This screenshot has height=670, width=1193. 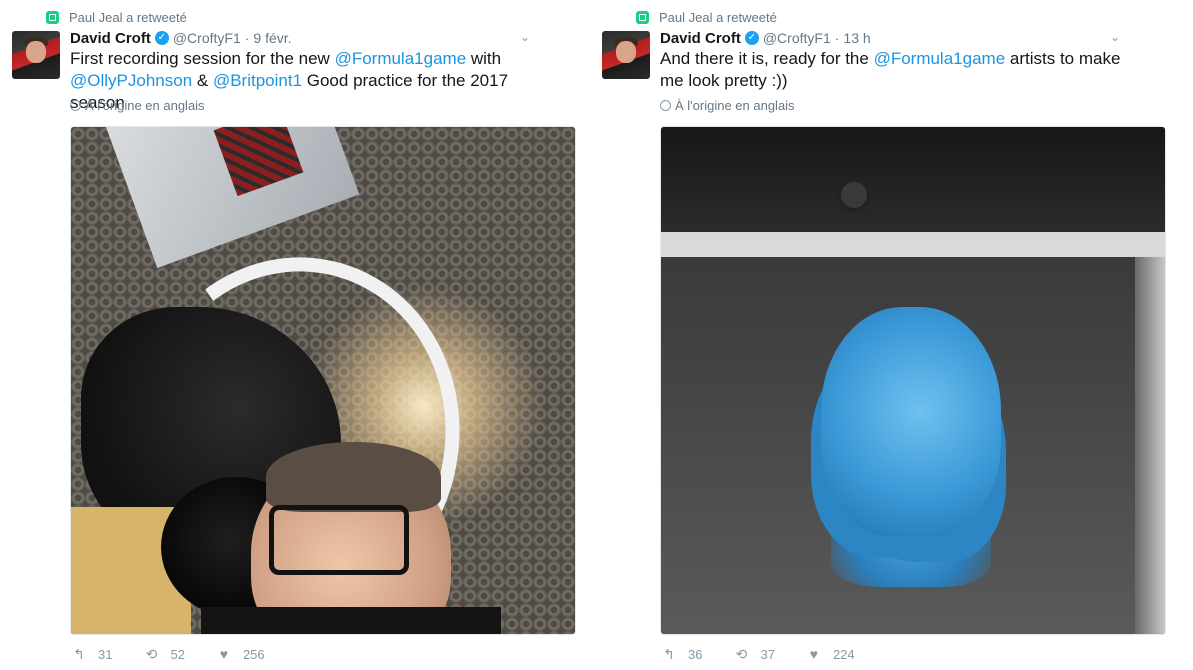 What do you see at coordinates (843, 654) in the screenshot?
I see `like-count: 224` at bounding box center [843, 654].